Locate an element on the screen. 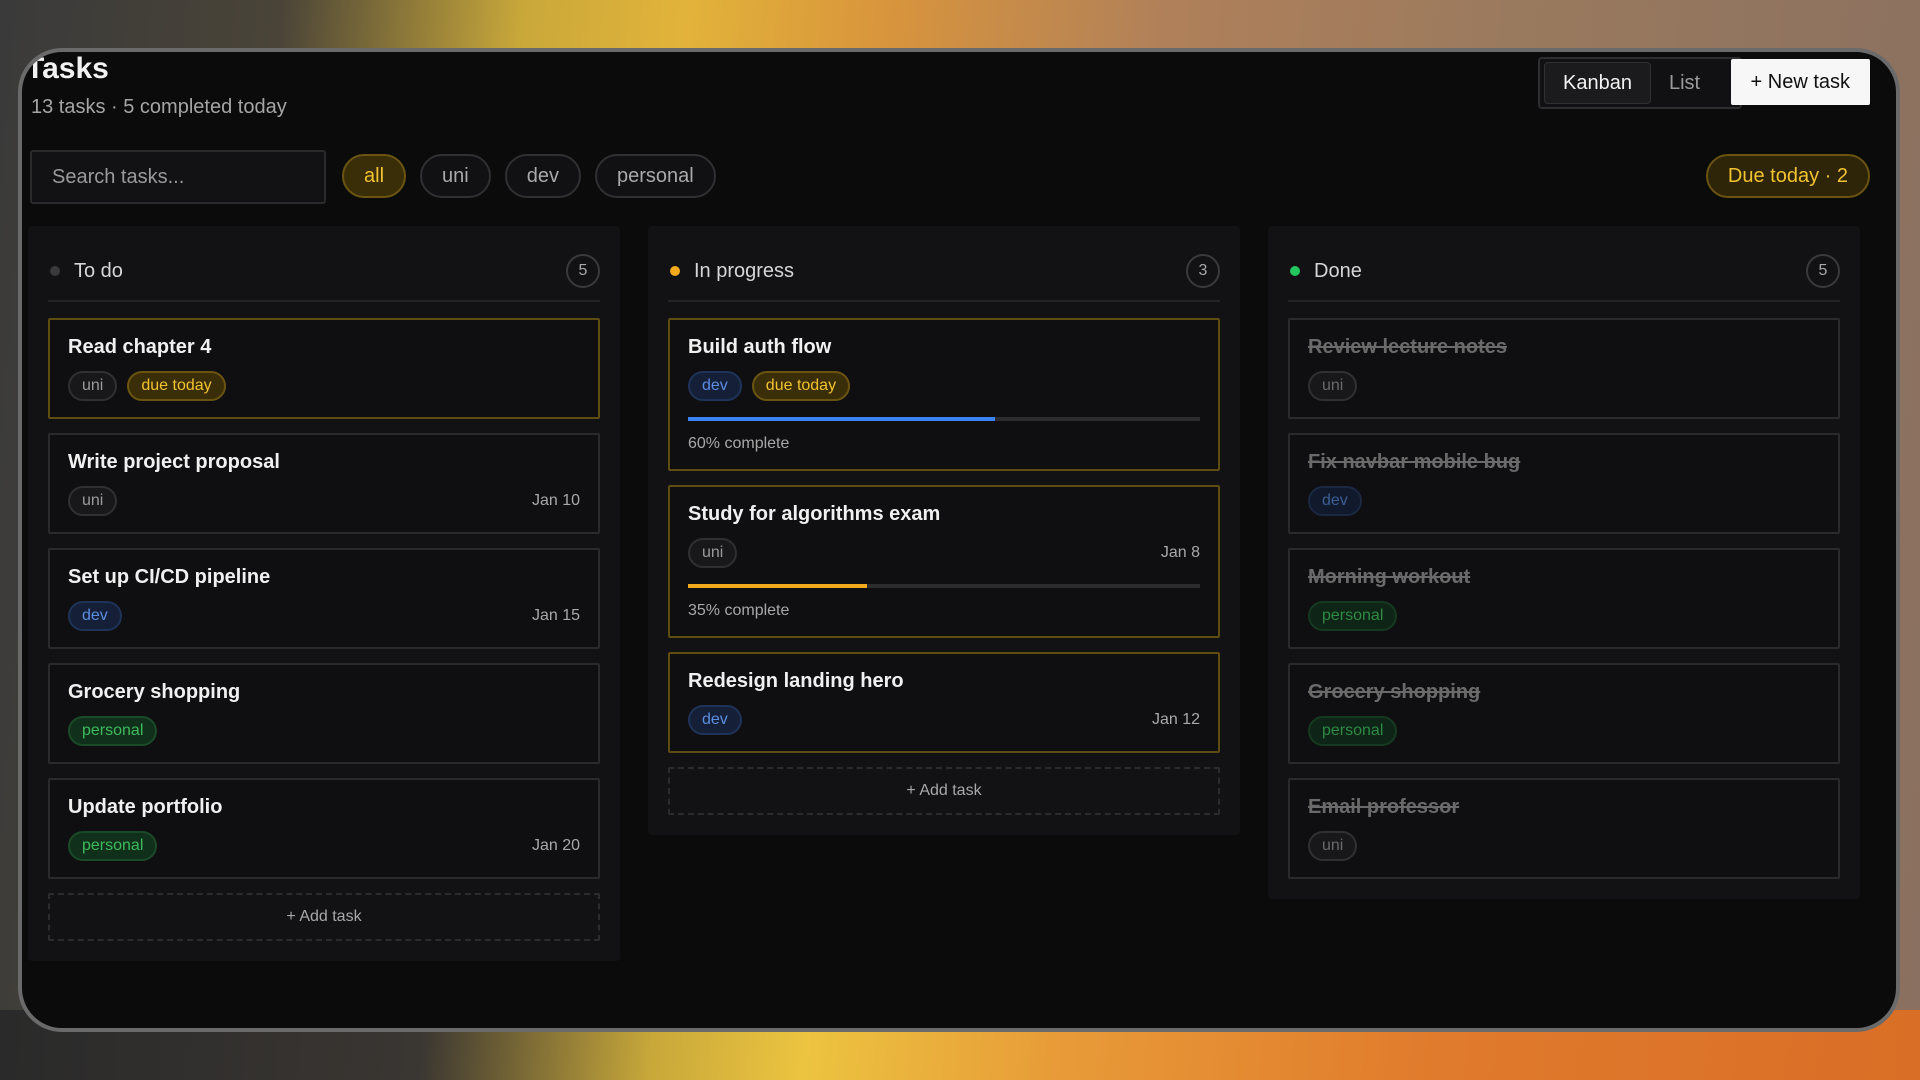  column-header: Done 5 is located at coordinates (1564, 272).